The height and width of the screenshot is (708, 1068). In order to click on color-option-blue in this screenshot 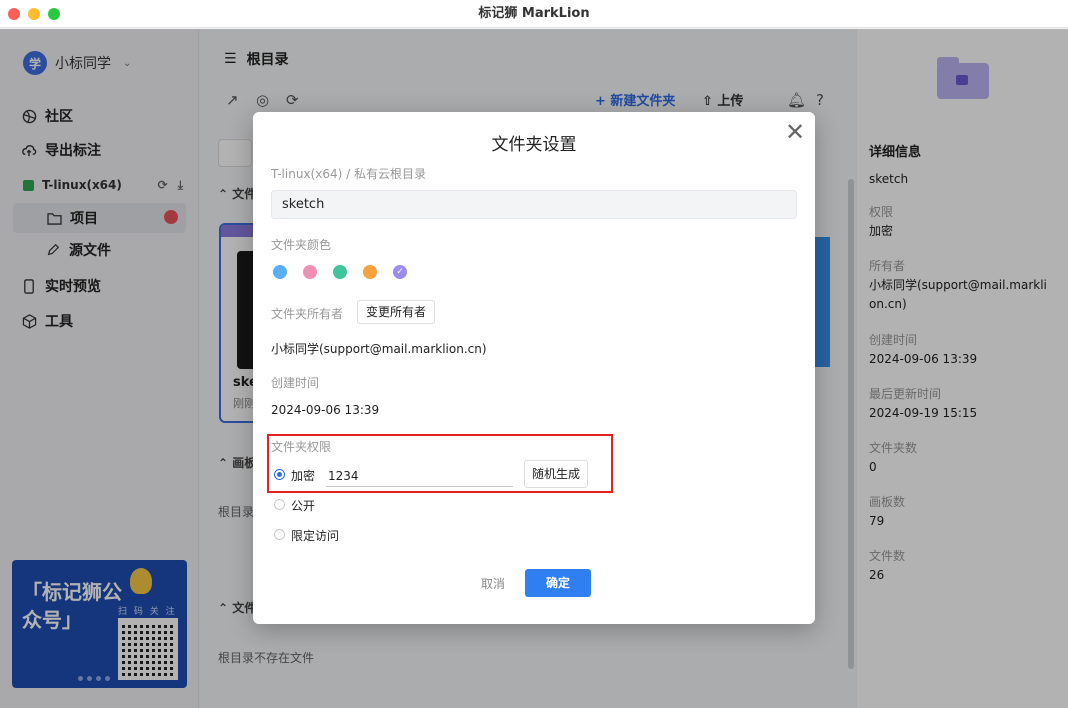, I will do `click(280, 272)`.